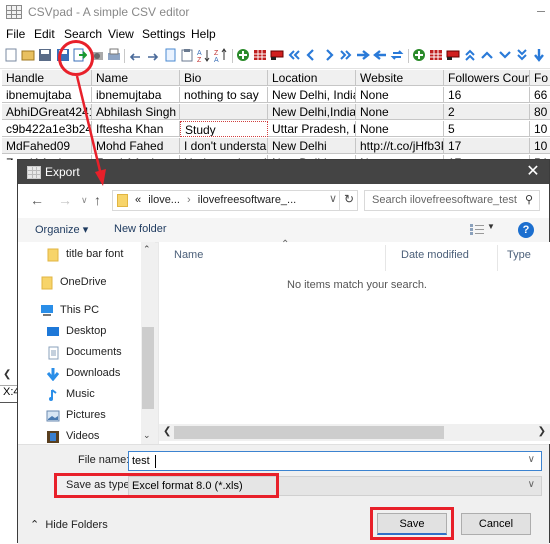 The image size is (550, 544). What do you see at coordinates (63, 55) in the screenshot?
I see `save-as-icon` at bounding box center [63, 55].